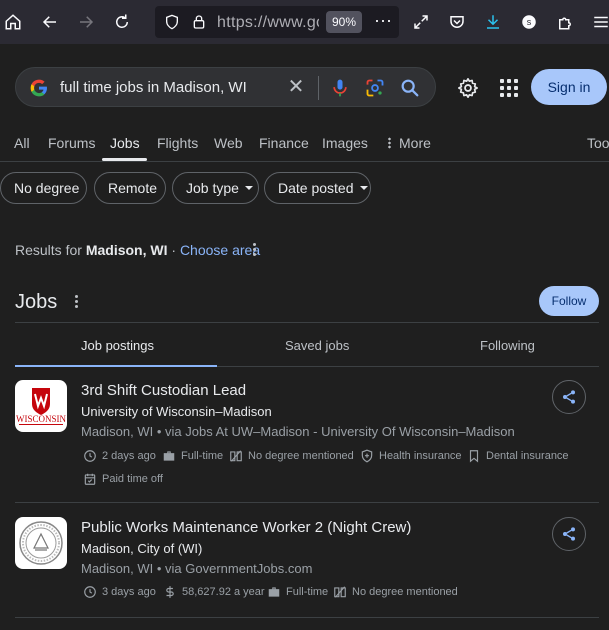  Describe the element at coordinates (493, 22) in the screenshot. I see `download-icon` at that location.